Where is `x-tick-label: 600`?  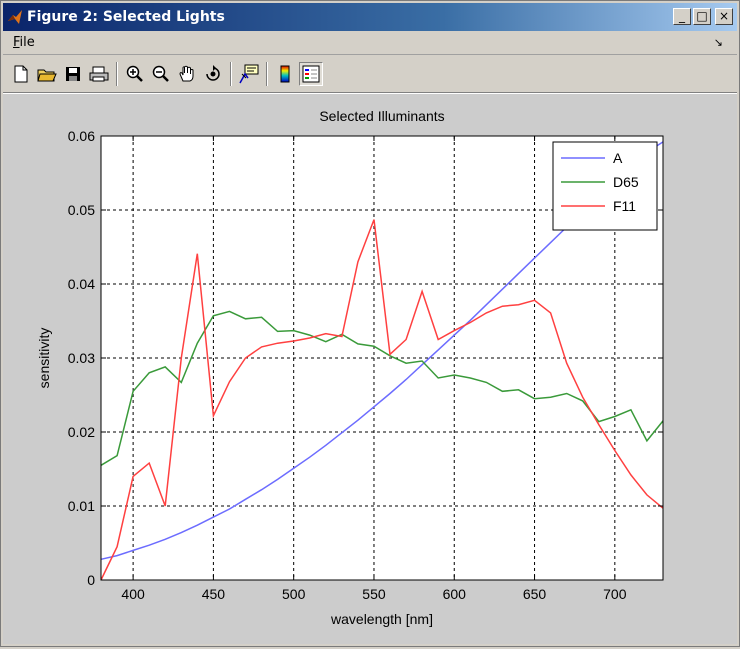 x-tick-label: 600 is located at coordinates (455, 594).